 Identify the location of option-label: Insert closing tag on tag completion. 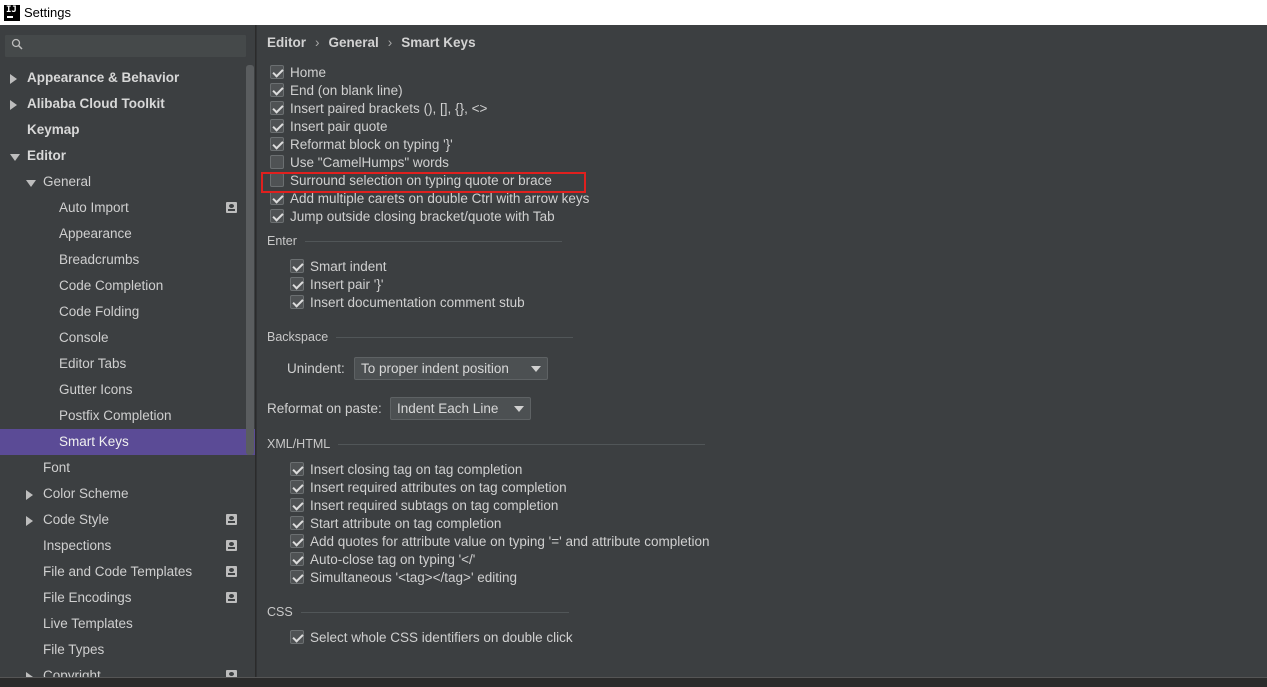
(416, 469).